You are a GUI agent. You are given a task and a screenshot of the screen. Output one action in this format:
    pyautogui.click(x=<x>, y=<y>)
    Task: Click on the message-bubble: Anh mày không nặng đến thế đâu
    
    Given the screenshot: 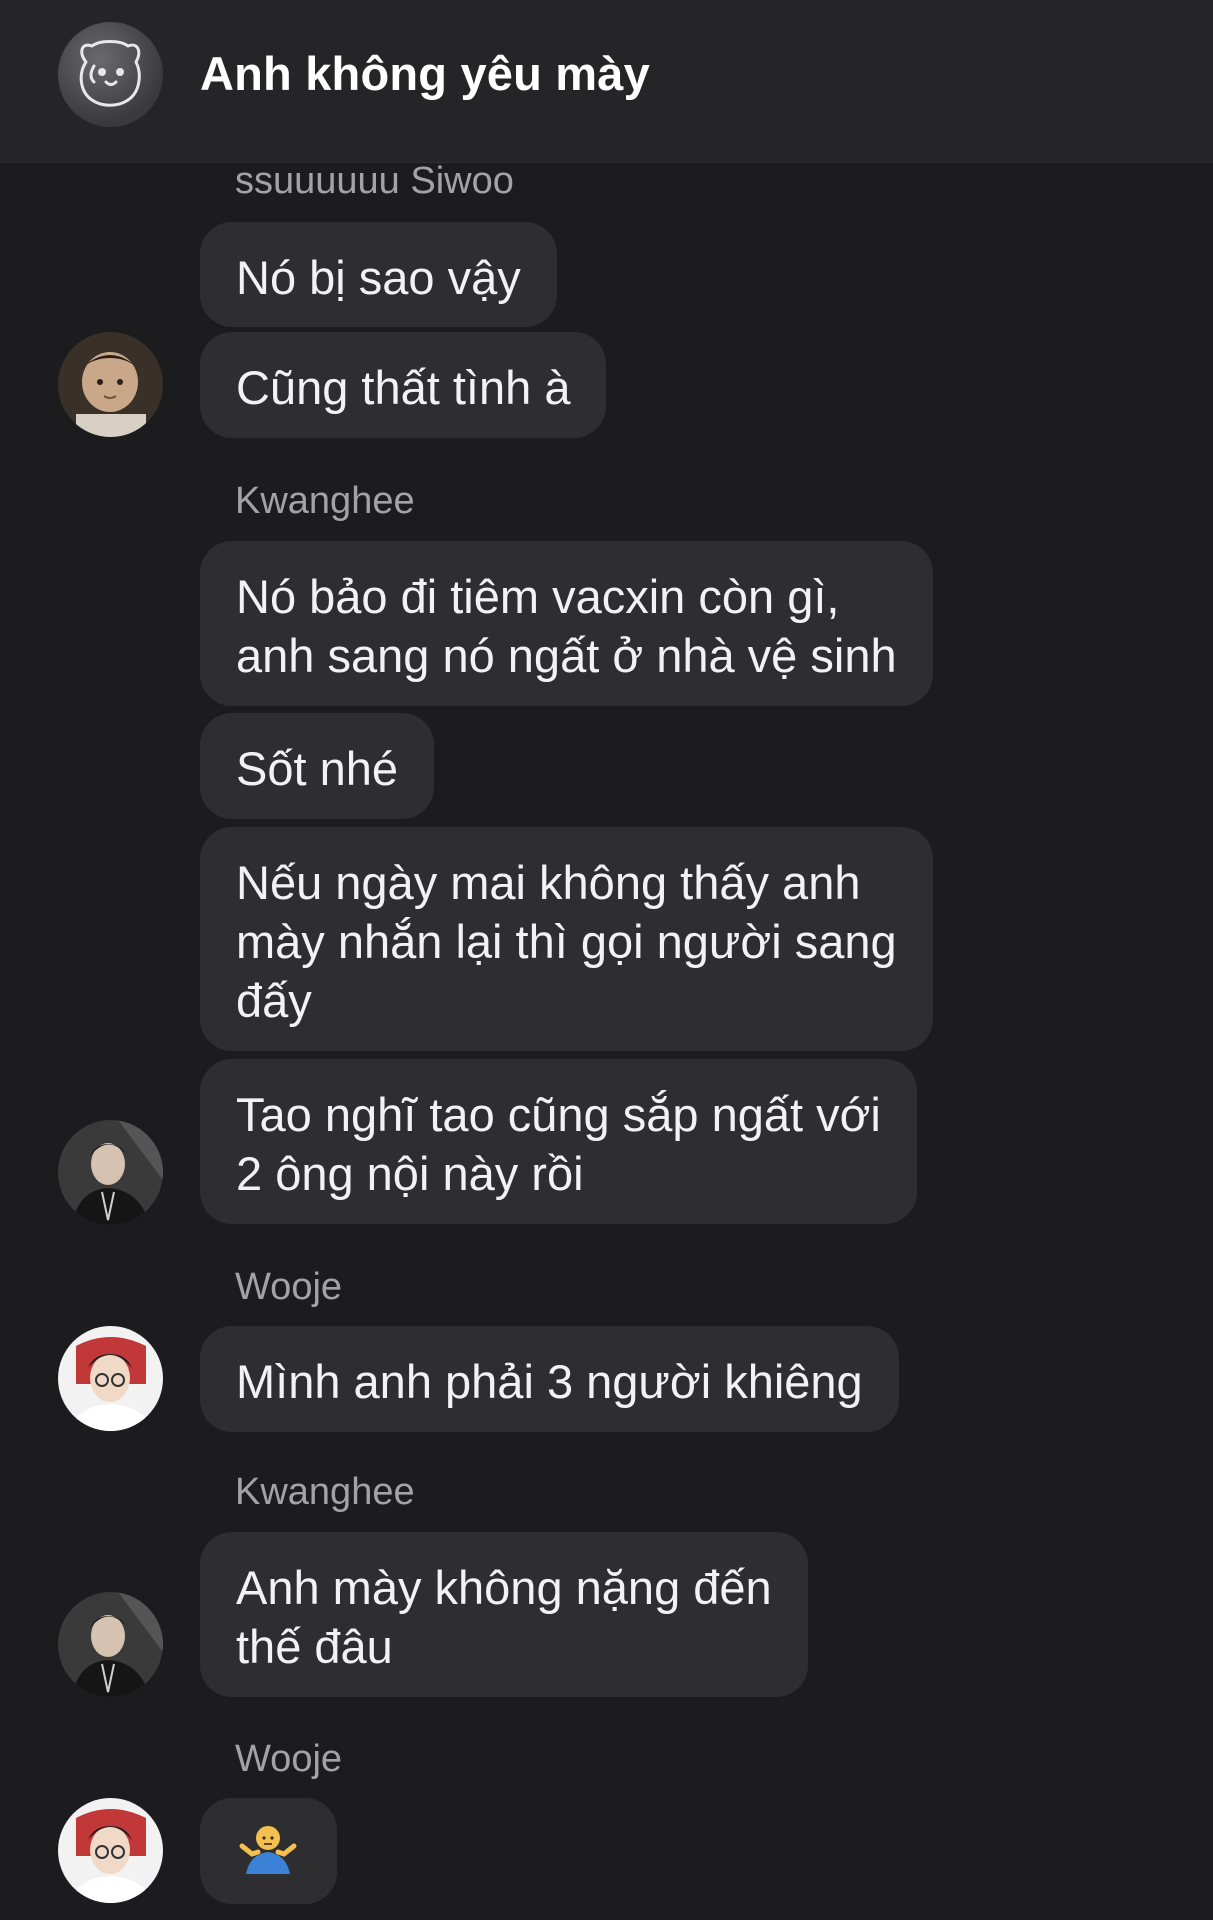 What is the action you would take?
    pyautogui.click(x=504, y=1614)
    